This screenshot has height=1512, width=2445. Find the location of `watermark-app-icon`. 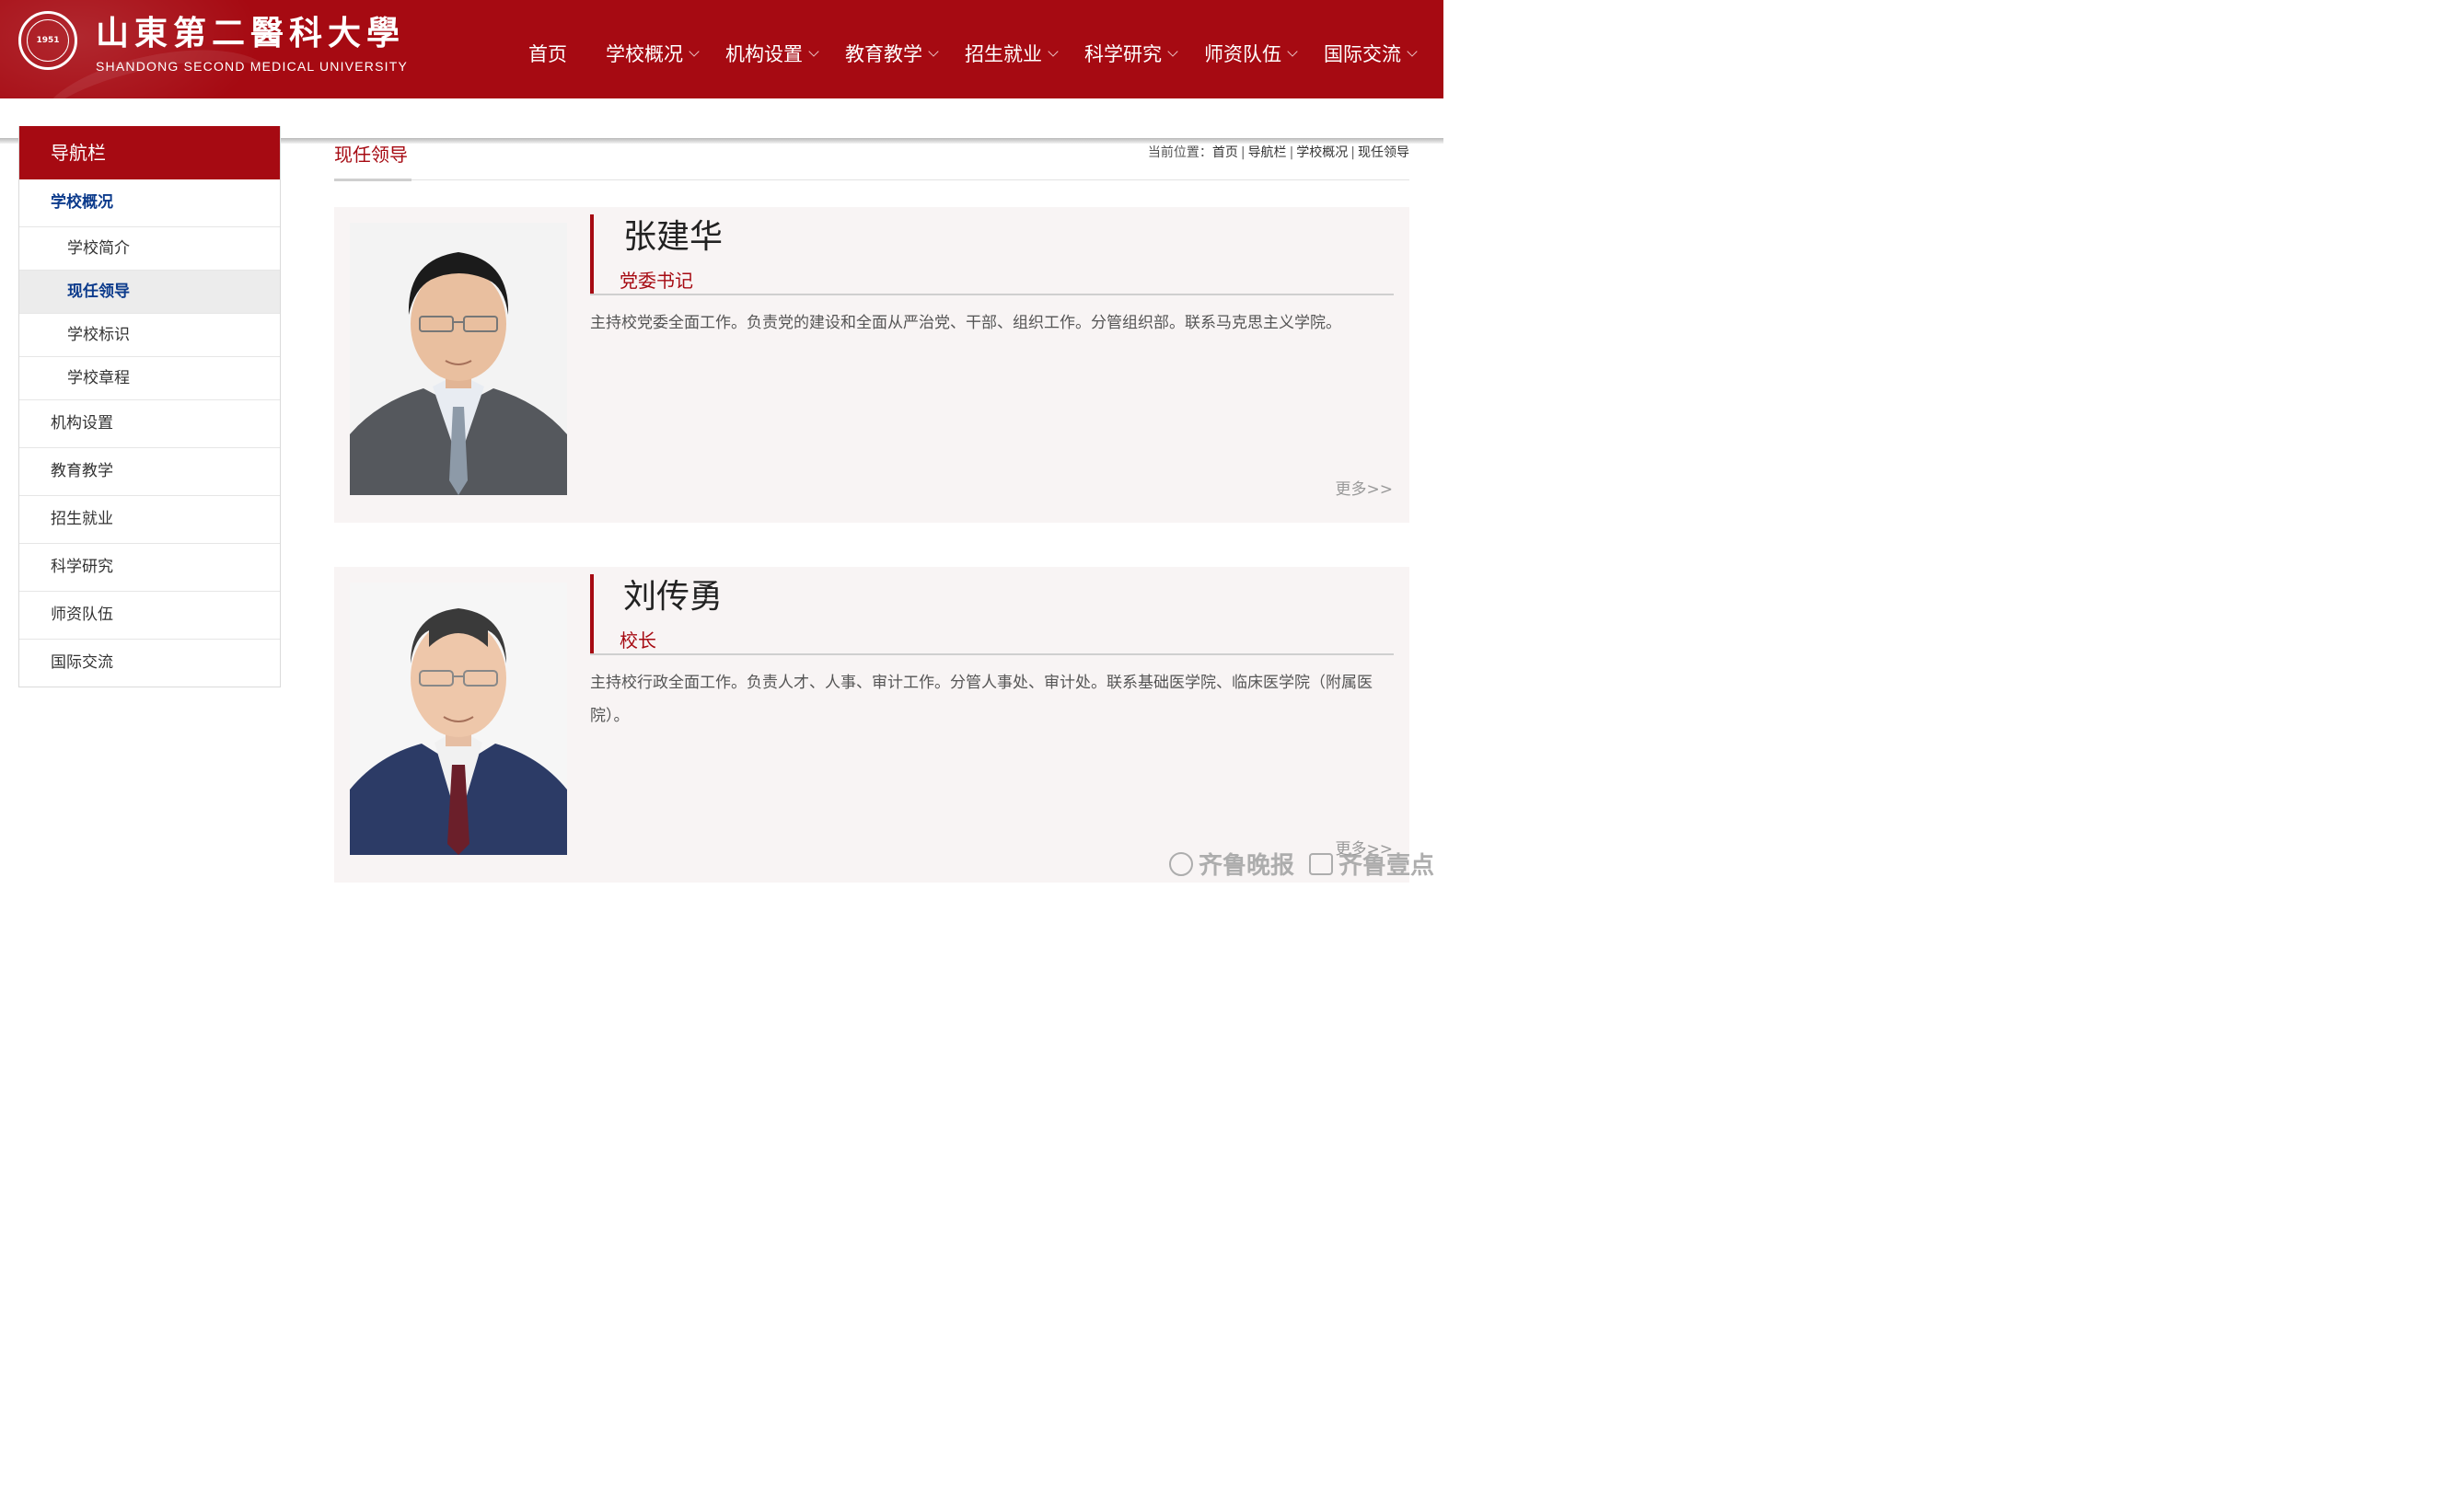

watermark-app-icon is located at coordinates (1321, 863).